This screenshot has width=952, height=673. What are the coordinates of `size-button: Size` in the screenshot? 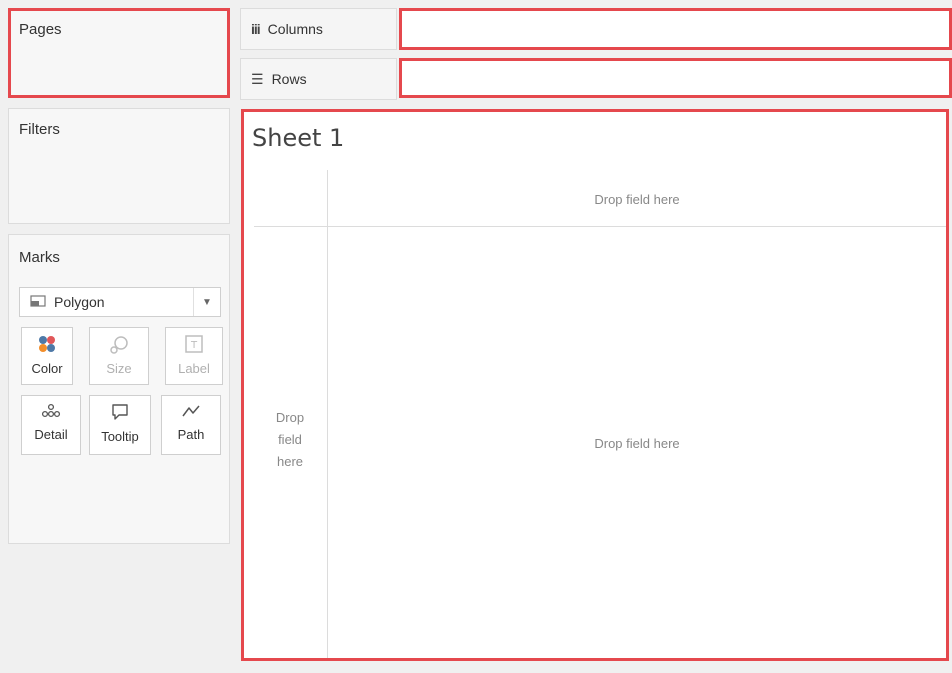 It's located at (119, 356).